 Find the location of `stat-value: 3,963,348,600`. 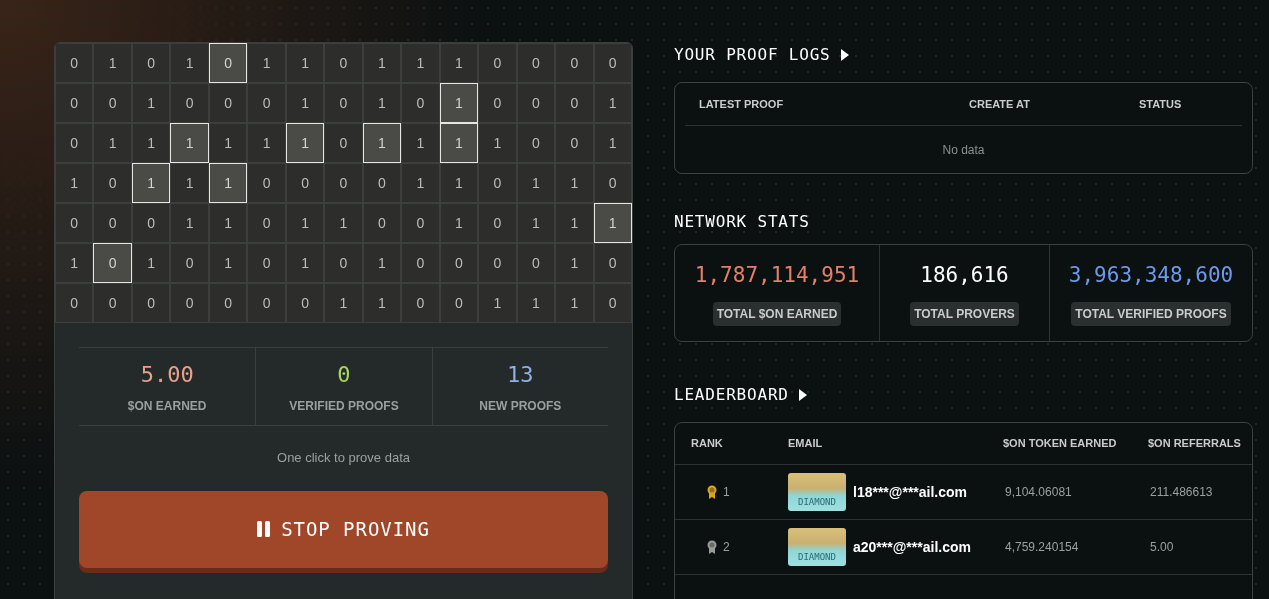

stat-value: 3,963,348,600 is located at coordinates (1151, 276).